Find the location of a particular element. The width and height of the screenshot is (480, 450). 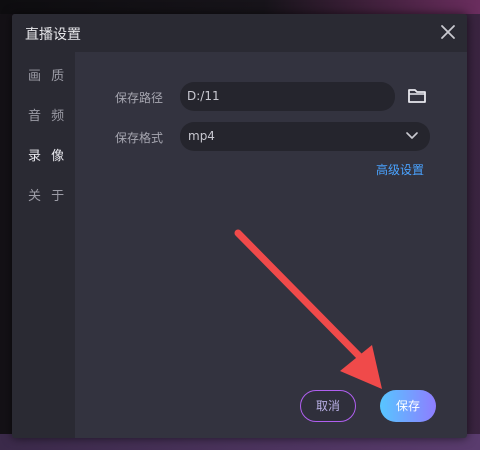

save-path-label: 保存路径 is located at coordinates (139, 98).